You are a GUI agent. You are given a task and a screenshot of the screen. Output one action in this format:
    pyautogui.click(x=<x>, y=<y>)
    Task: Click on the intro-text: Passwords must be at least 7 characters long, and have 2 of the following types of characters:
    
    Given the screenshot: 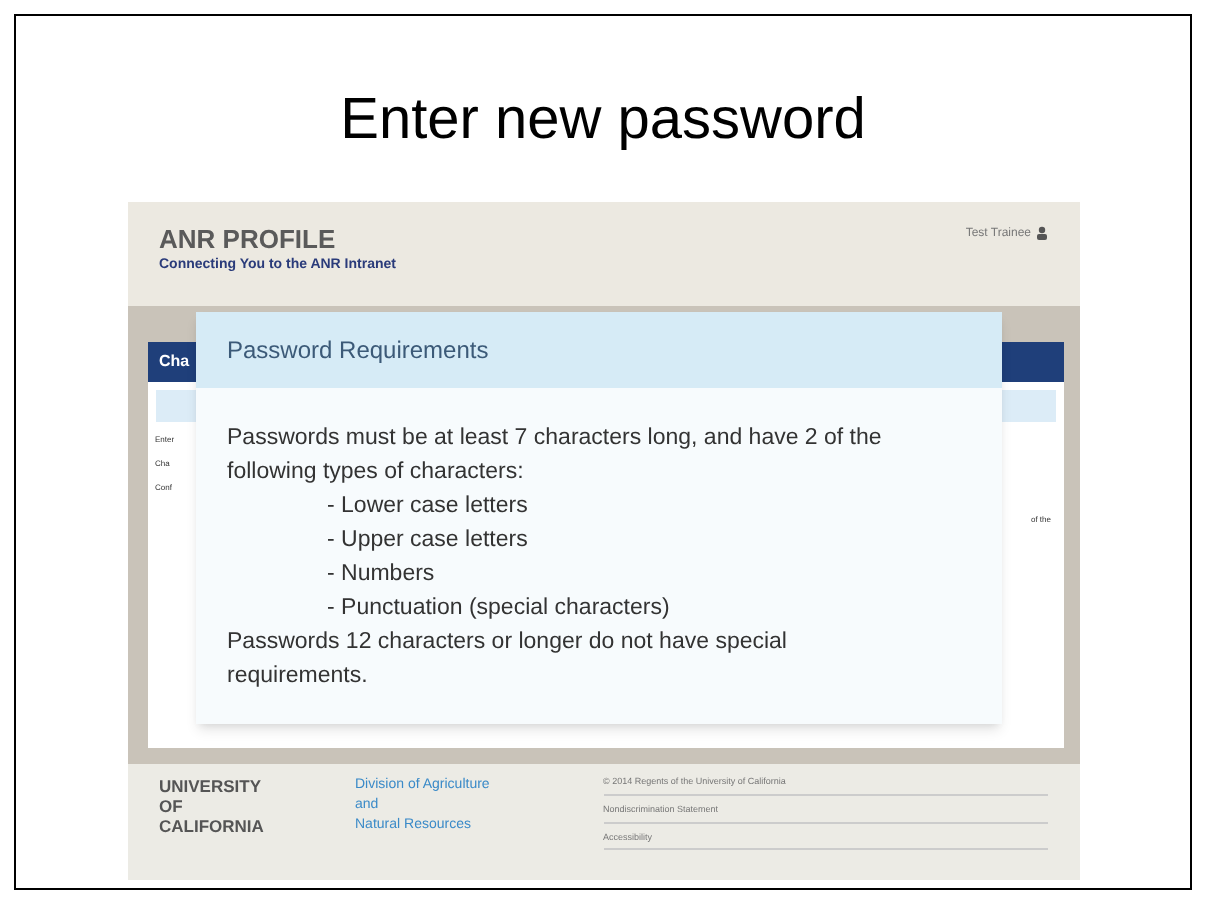 What is the action you would take?
    pyautogui.click(x=555, y=456)
    